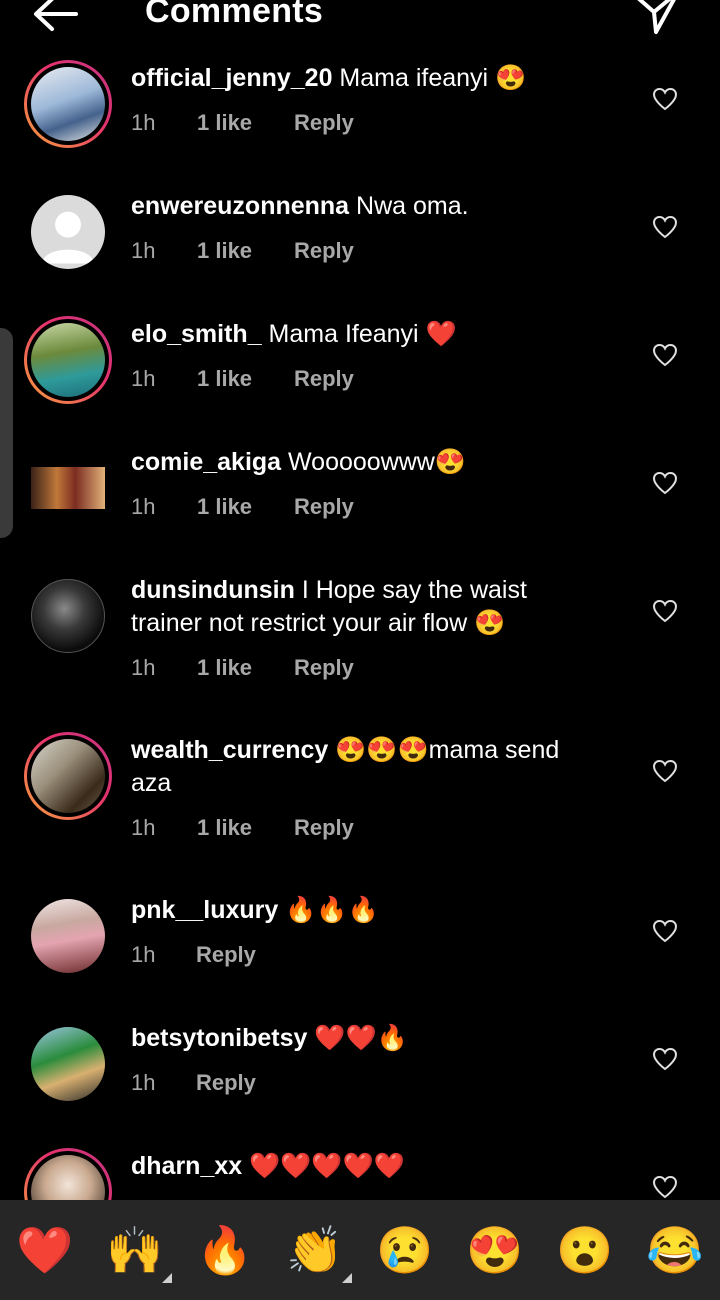  What do you see at coordinates (323, 1166) in the screenshot?
I see `comment-text: ❤️❤️❤️❤️❤️` at bounding box center [323, 1166].